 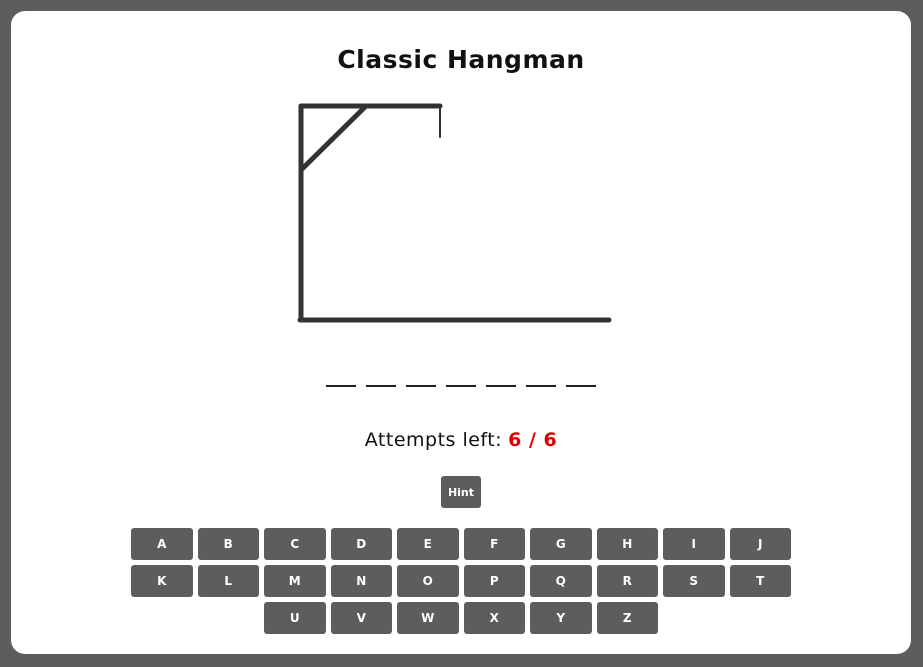 I want to click on key-h: H, so click(x=627, y=544).